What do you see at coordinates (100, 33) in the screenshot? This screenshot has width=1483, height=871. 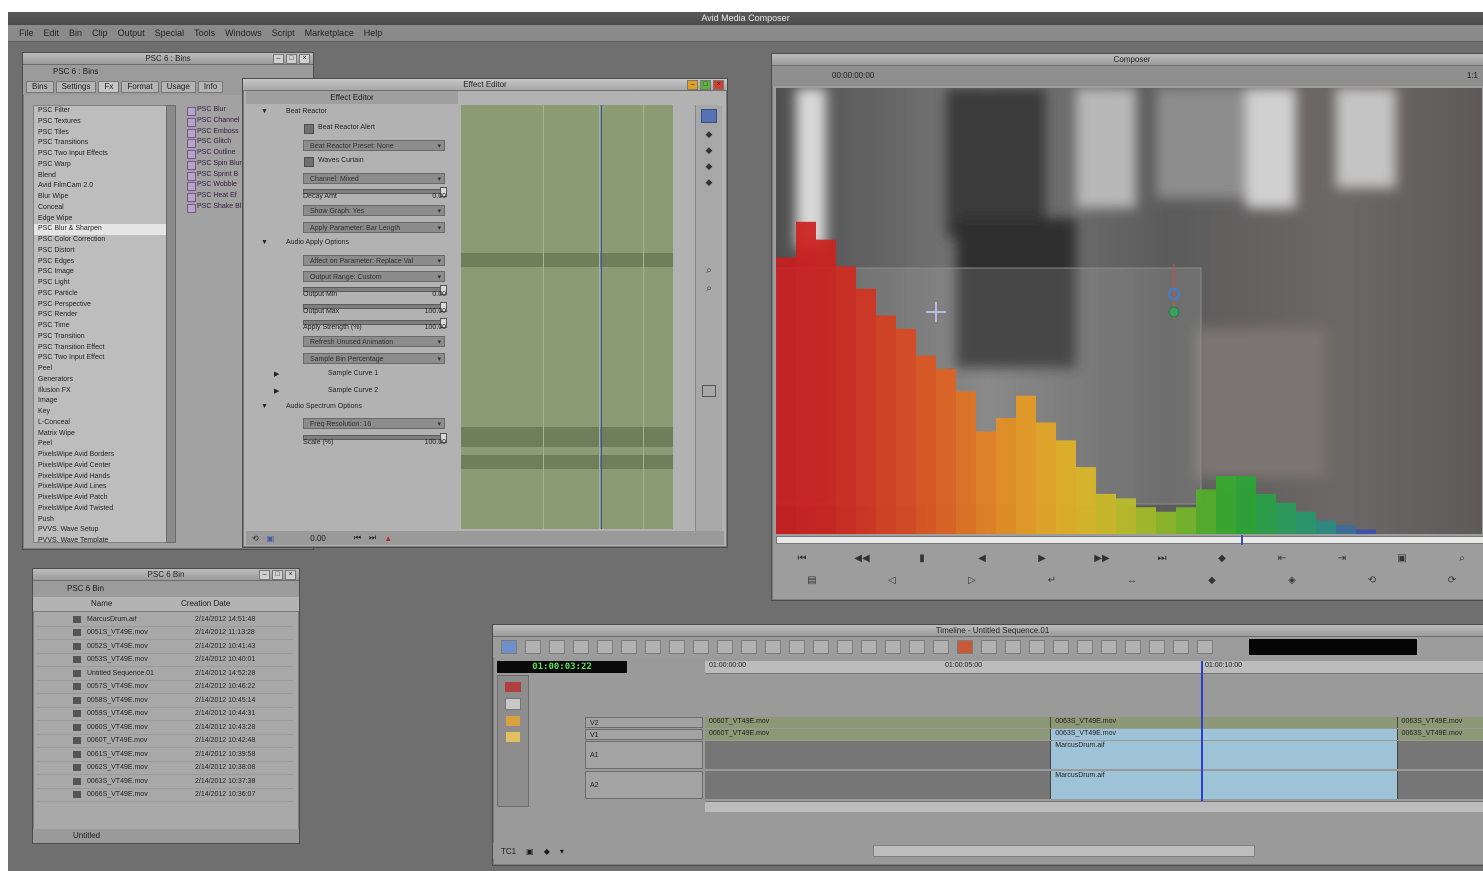 I see `menu-item-clip: Clip` at bounding box center [100, 33].